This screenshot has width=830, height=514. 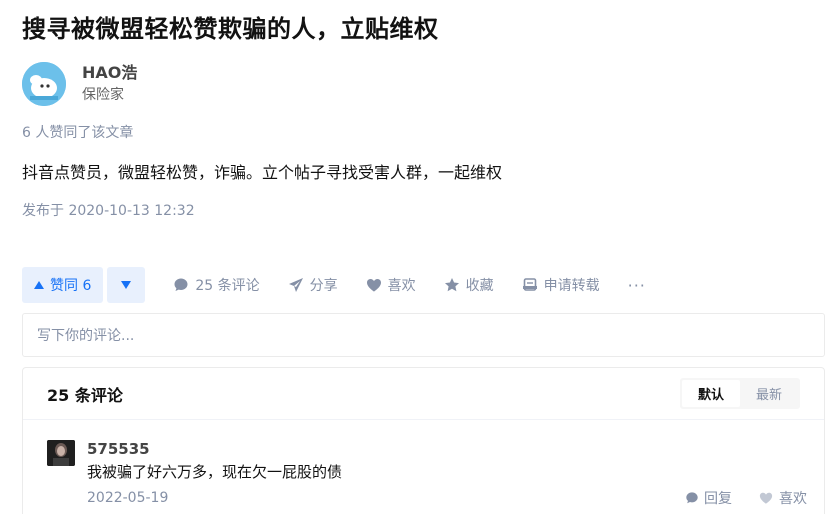 I want to click on author-card: HAO浩 保险家, so click(x=79, y=84).